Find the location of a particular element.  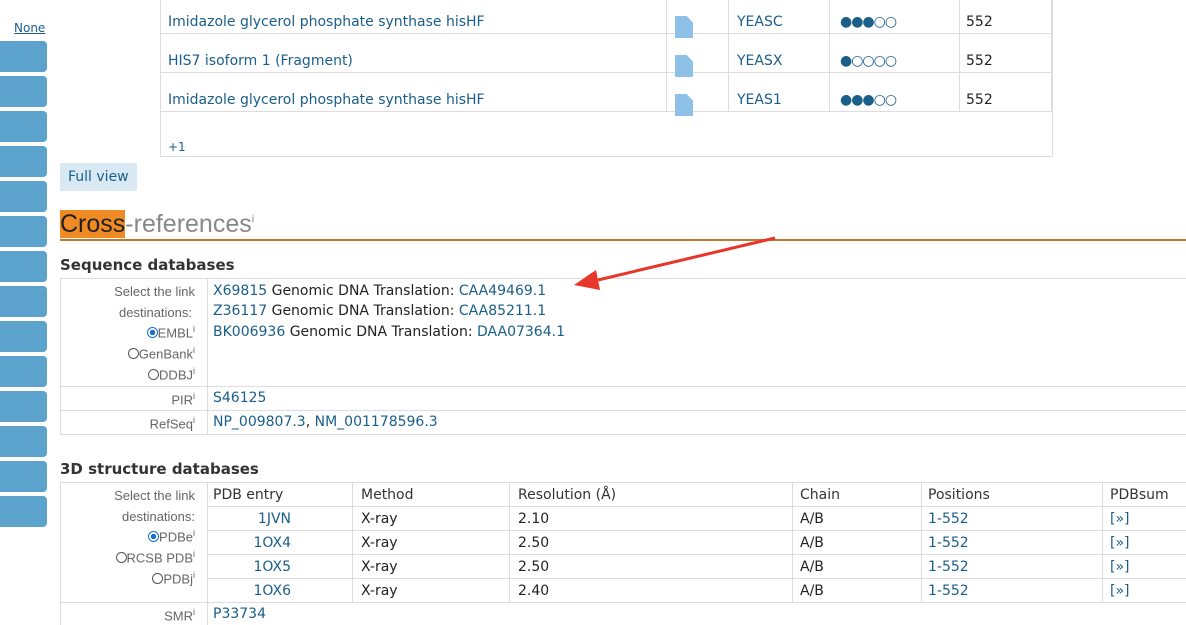

more-entries-link: +1 is located at coordinates (177, 147).